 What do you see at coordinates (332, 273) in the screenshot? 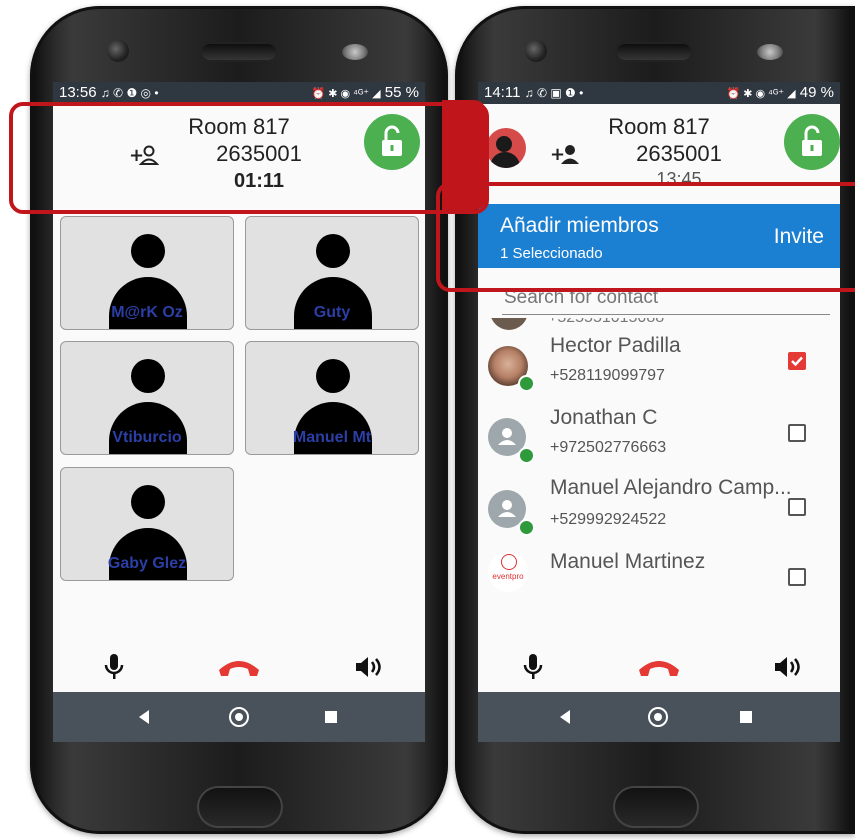
I see `participant-tile: Guty` at bounding box center [332, 273].